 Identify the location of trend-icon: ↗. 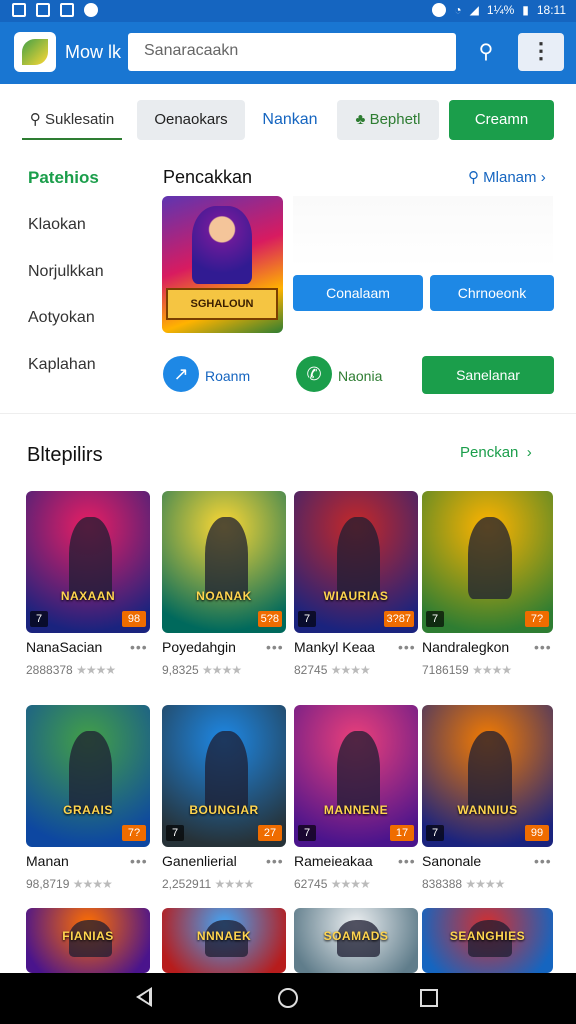
(181, 374).